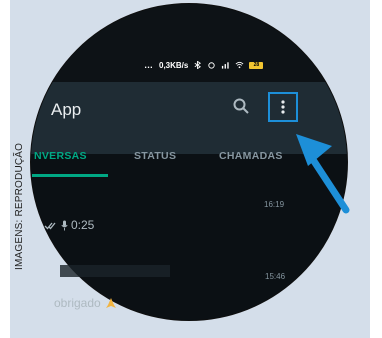 This screenshot has width=382, height=338. What do you see at coordinates (64, 225) in the screenshot?
I see `microphone-icon` at bounding box center [64, 225].